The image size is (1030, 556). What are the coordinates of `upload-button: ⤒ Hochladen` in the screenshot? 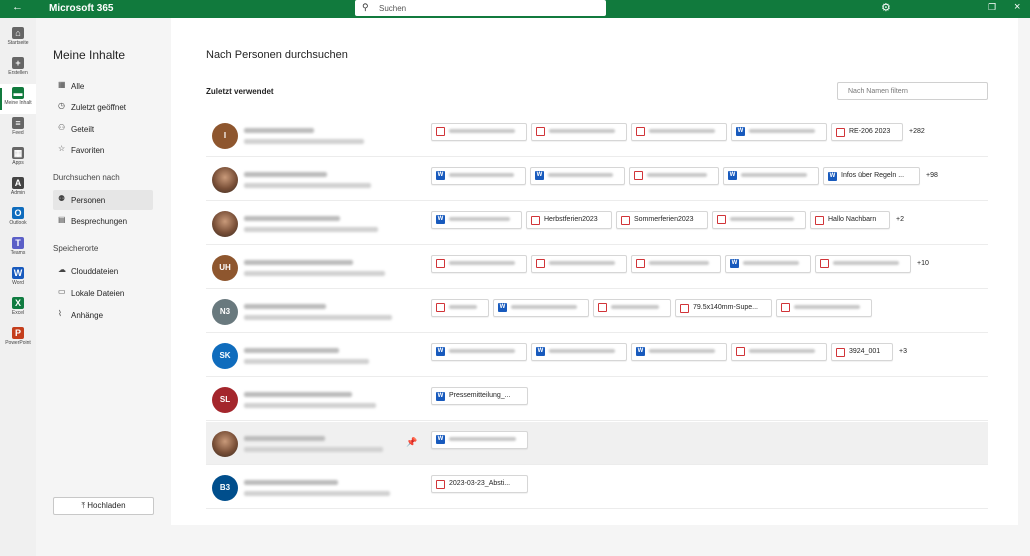 It's located at (103, 506).